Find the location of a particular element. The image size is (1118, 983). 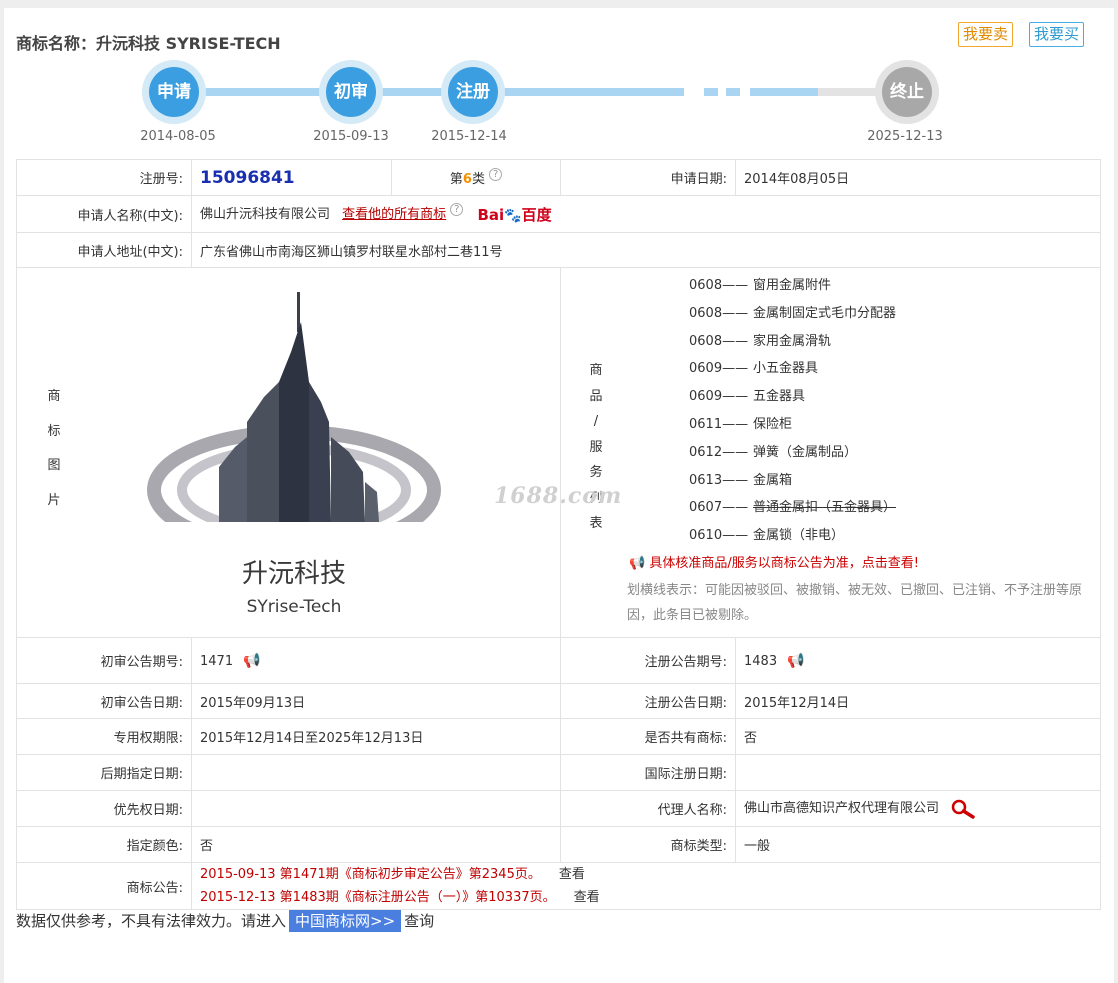

color-label: 指定颜色: is located at coordinates (104, 844).